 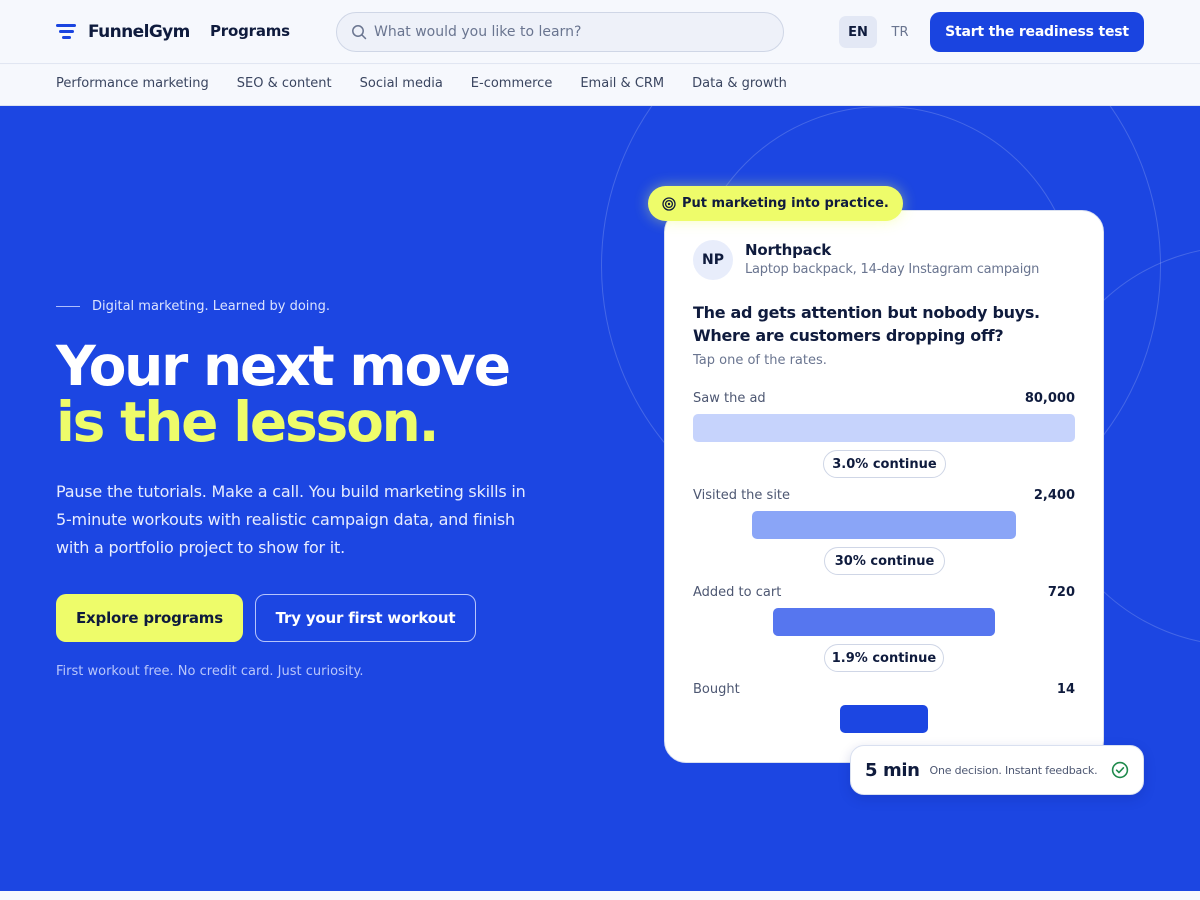 I want to click on target-icon, so click(x=669, y=203).